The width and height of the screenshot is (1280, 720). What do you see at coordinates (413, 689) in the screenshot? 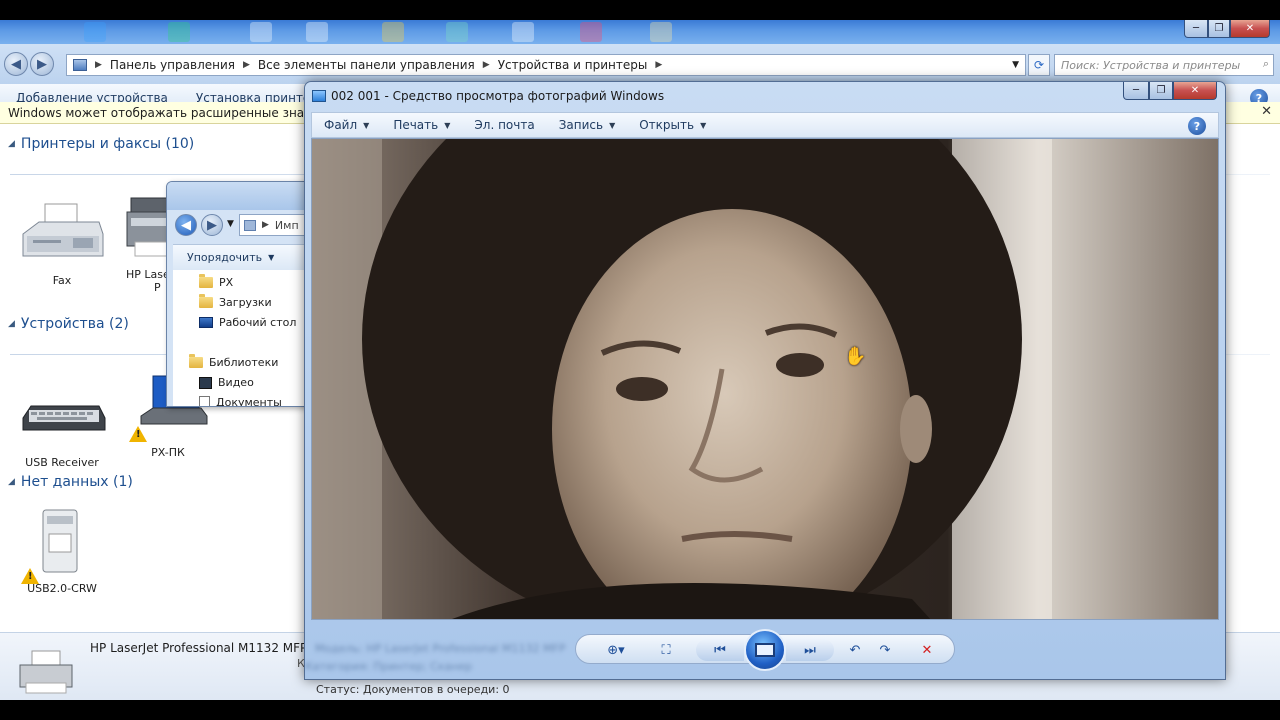
I see `details-status: Статус: Документов в очереди: 0` at bounding box center [413, 689].